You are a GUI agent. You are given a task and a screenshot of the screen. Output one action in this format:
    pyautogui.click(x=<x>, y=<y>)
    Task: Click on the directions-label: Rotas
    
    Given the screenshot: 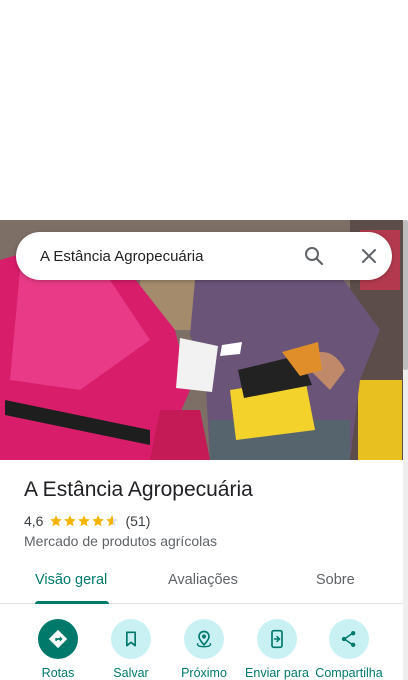 What is the action you would take?
    pyautogui.click(x=58, y=673)
    